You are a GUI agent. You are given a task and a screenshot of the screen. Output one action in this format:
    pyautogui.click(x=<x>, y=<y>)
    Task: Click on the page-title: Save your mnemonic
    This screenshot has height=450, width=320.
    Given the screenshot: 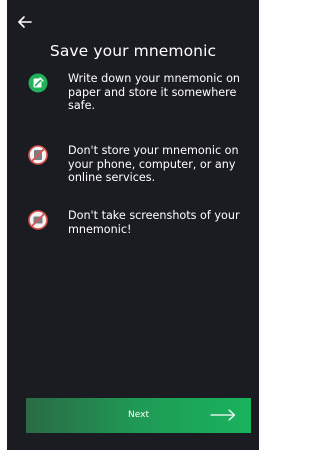 What is the action you would take?
    pyautogui.click(x=133, y=51)
    